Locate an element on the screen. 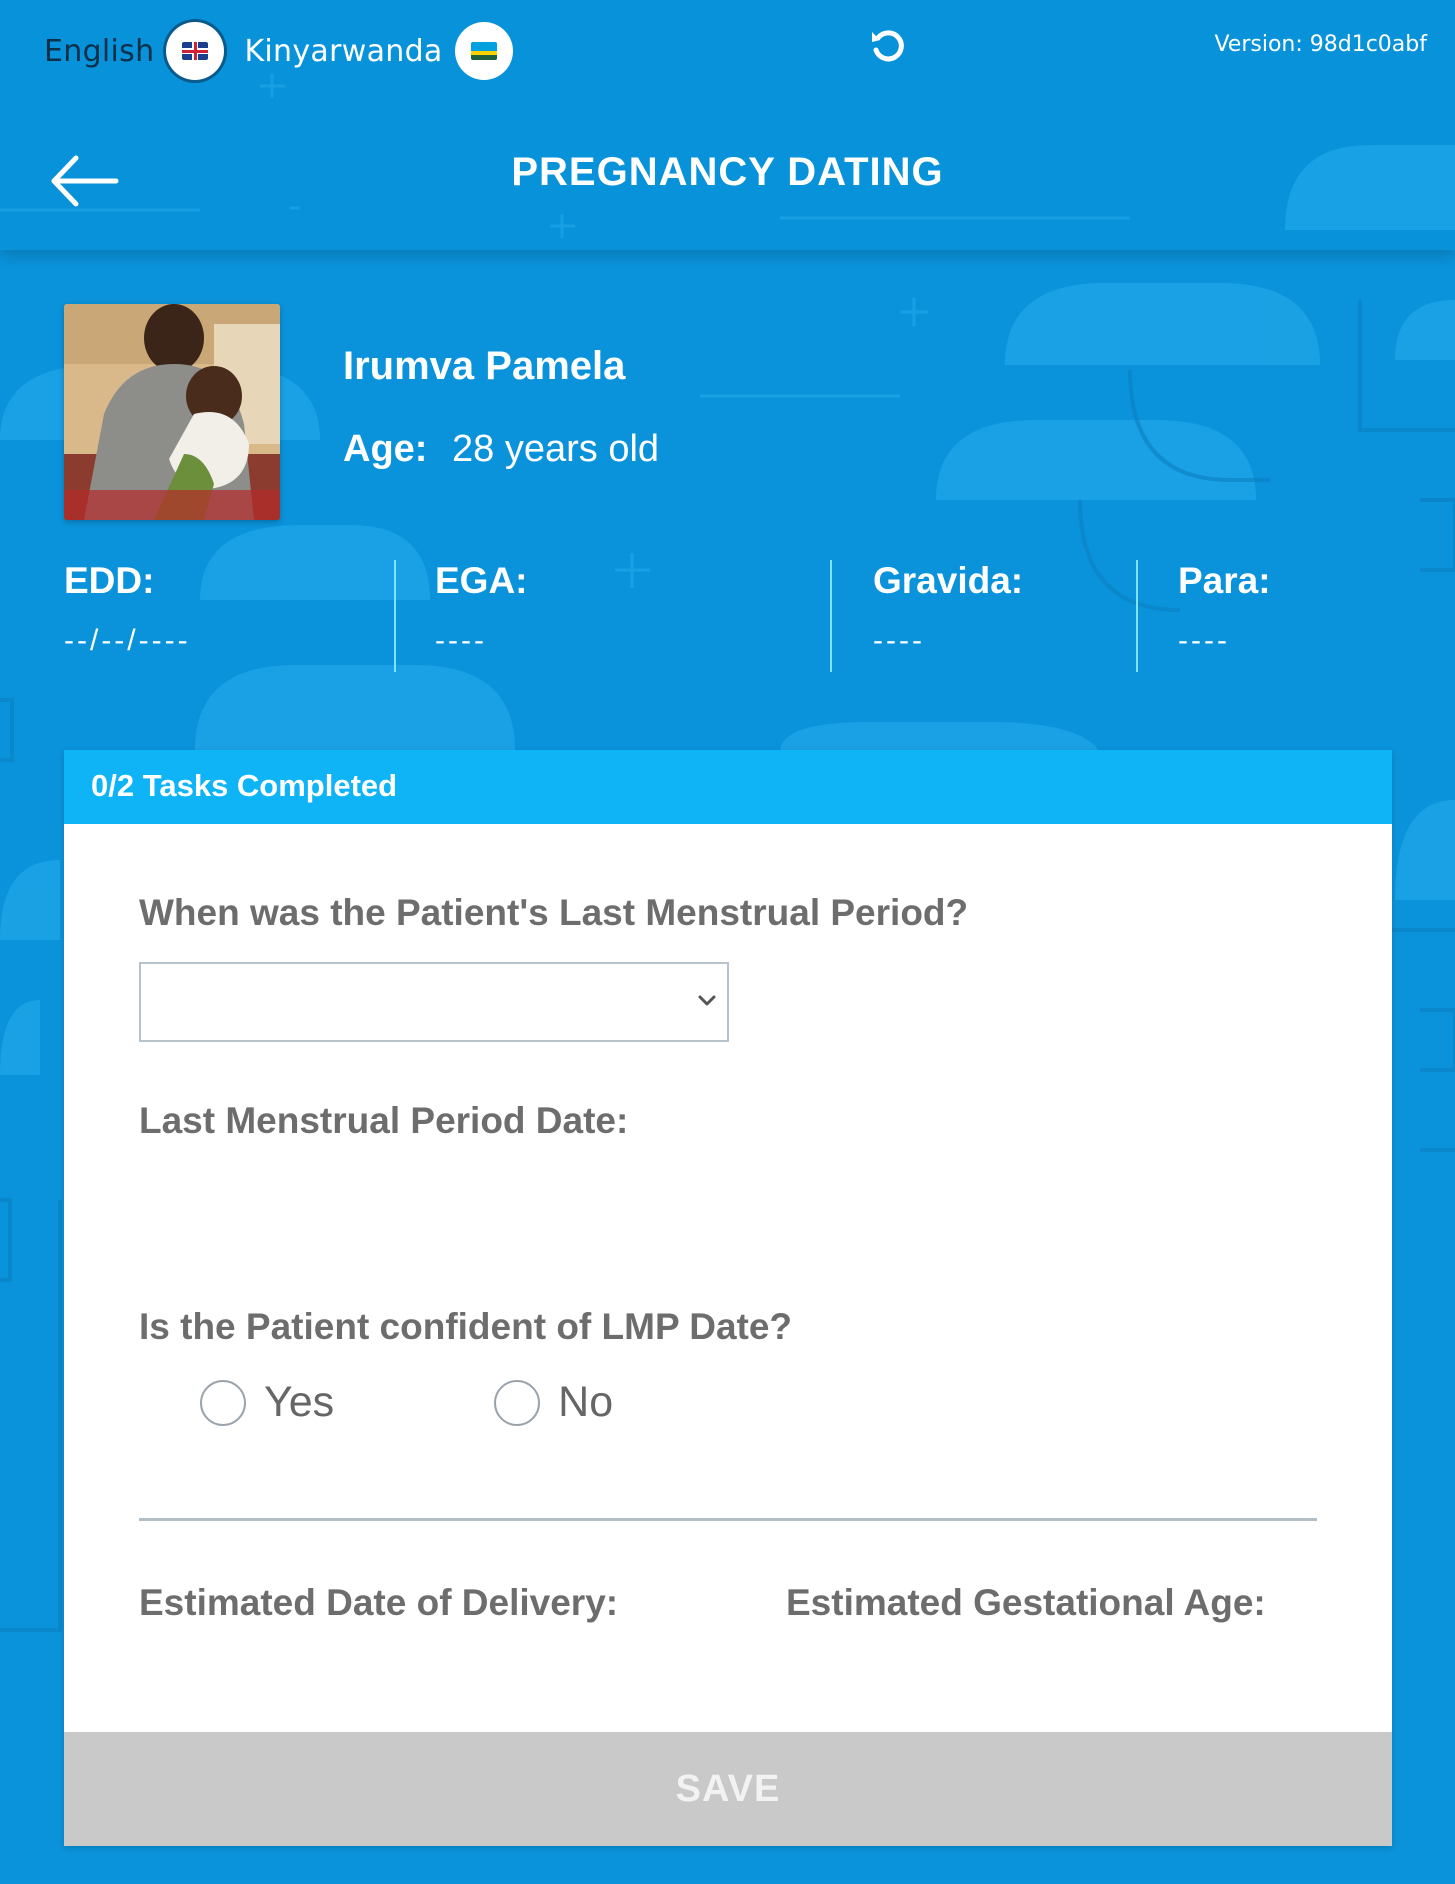 The width and height of the screenshot is (1455, 1884). stat-para: Para: ---- is located at coordinates (1224, 609).